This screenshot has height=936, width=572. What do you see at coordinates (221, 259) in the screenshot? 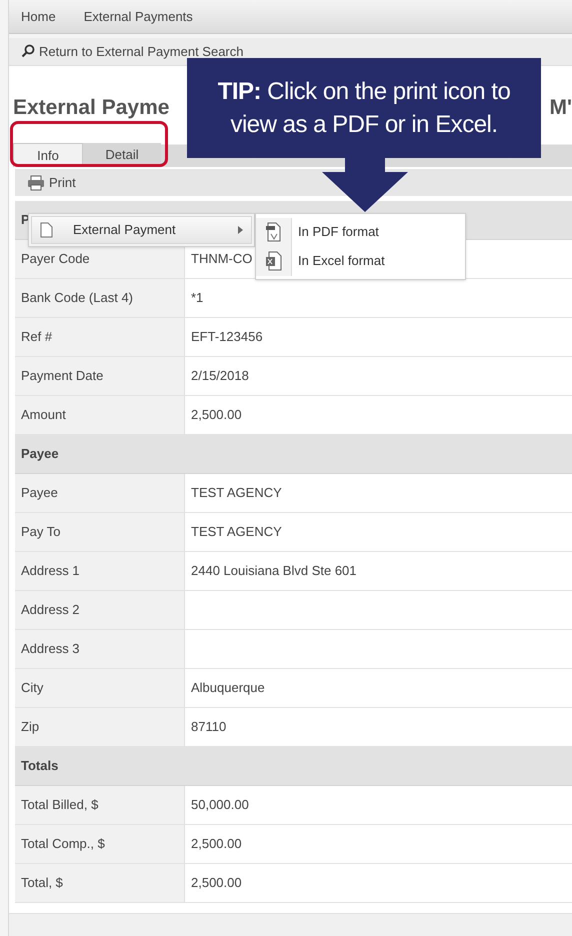
I see `field-value: THNM-CO` at bounding box center [221, 259].